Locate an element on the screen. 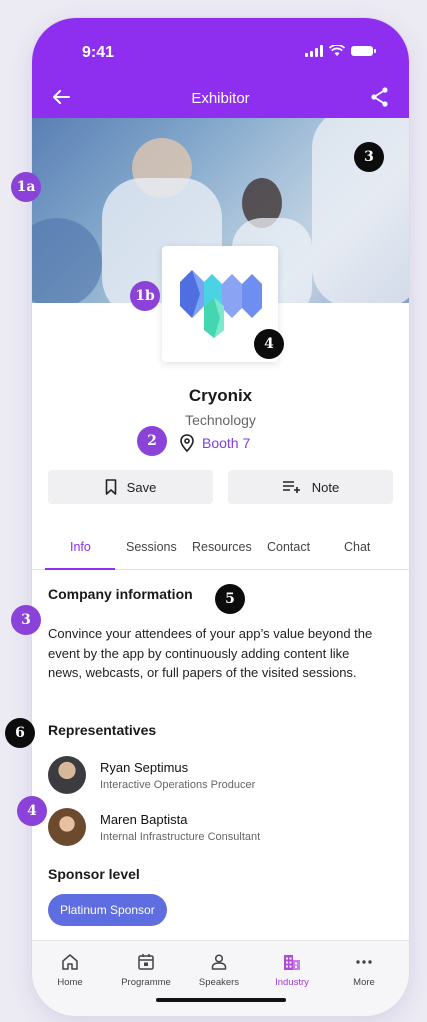 Image resolution: width=427 pixels, height=1022 pixels. nav-more-label: More is located at coordinates (364, 982).